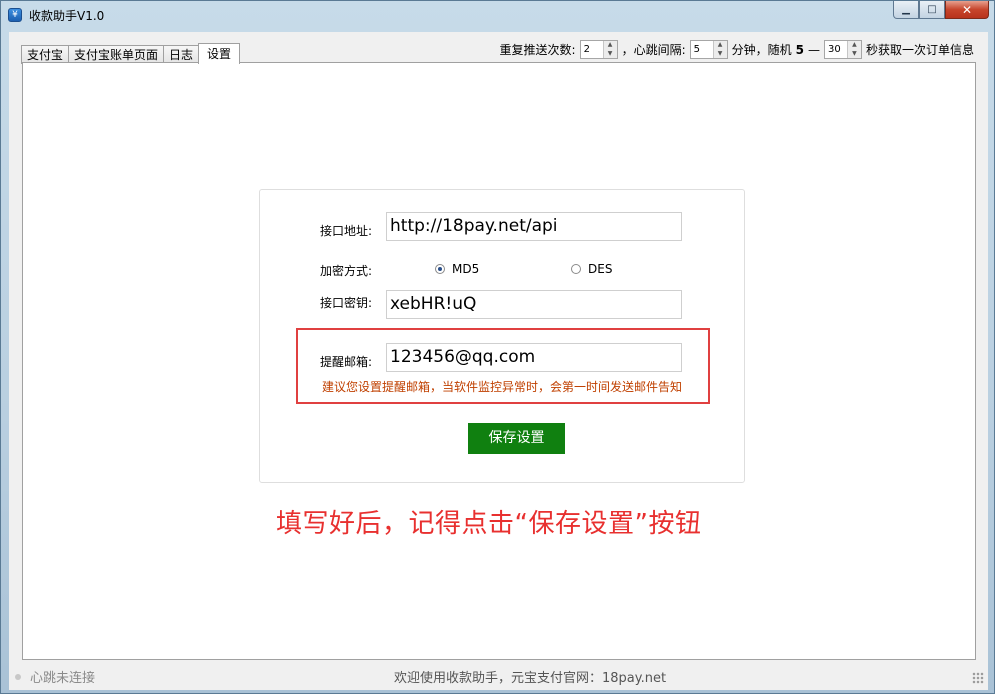  I want to click on email-input: 123456@qq.com, so click(534, 357).